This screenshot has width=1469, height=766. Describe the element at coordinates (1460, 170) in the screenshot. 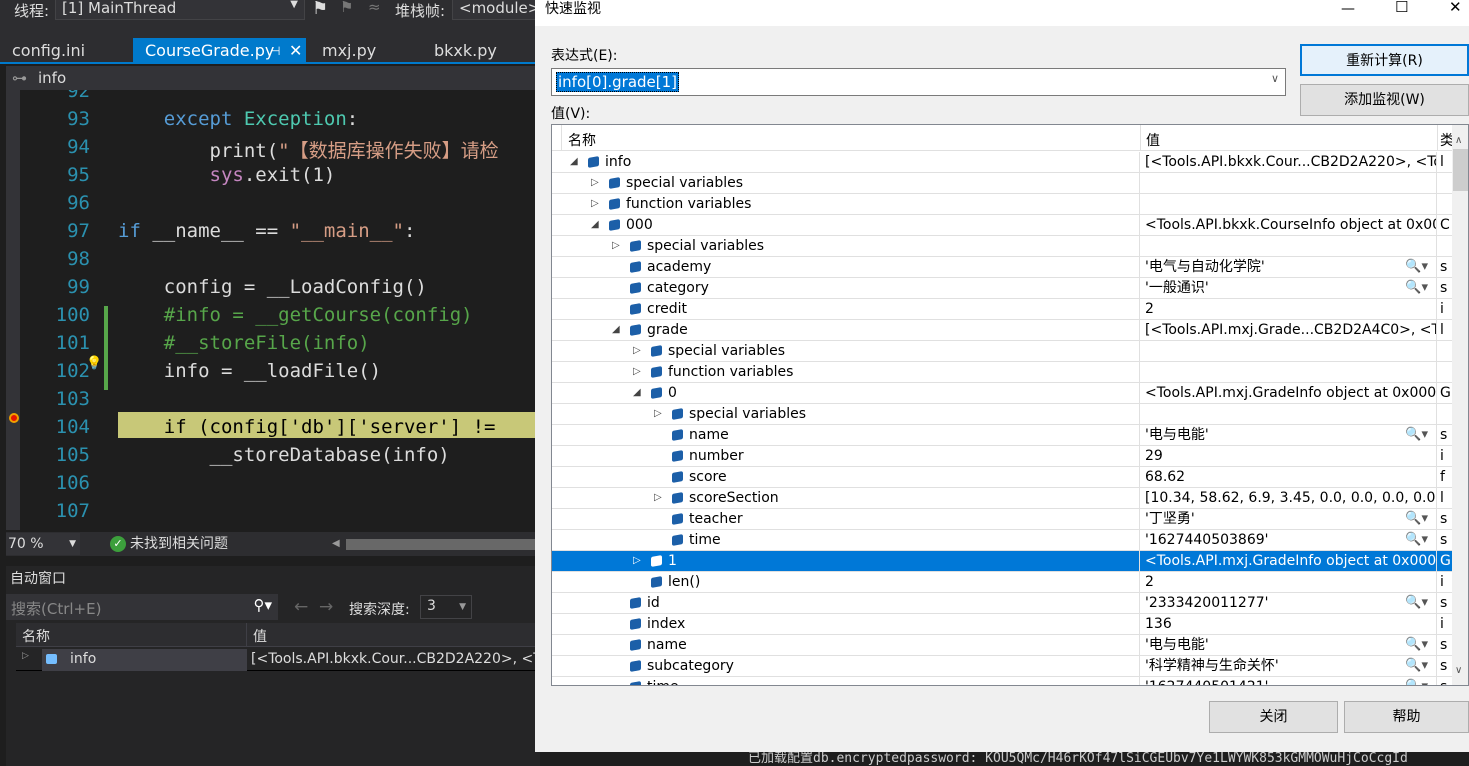

I see `scrollbar-thumb` at that location.